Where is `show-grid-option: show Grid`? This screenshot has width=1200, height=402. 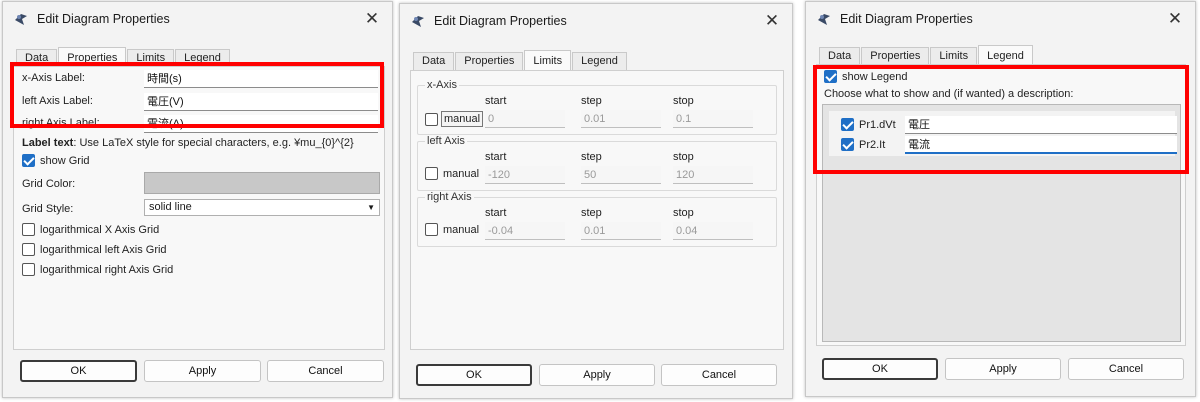
show-grid-option: show Grid is located at coordinates (56, 160).